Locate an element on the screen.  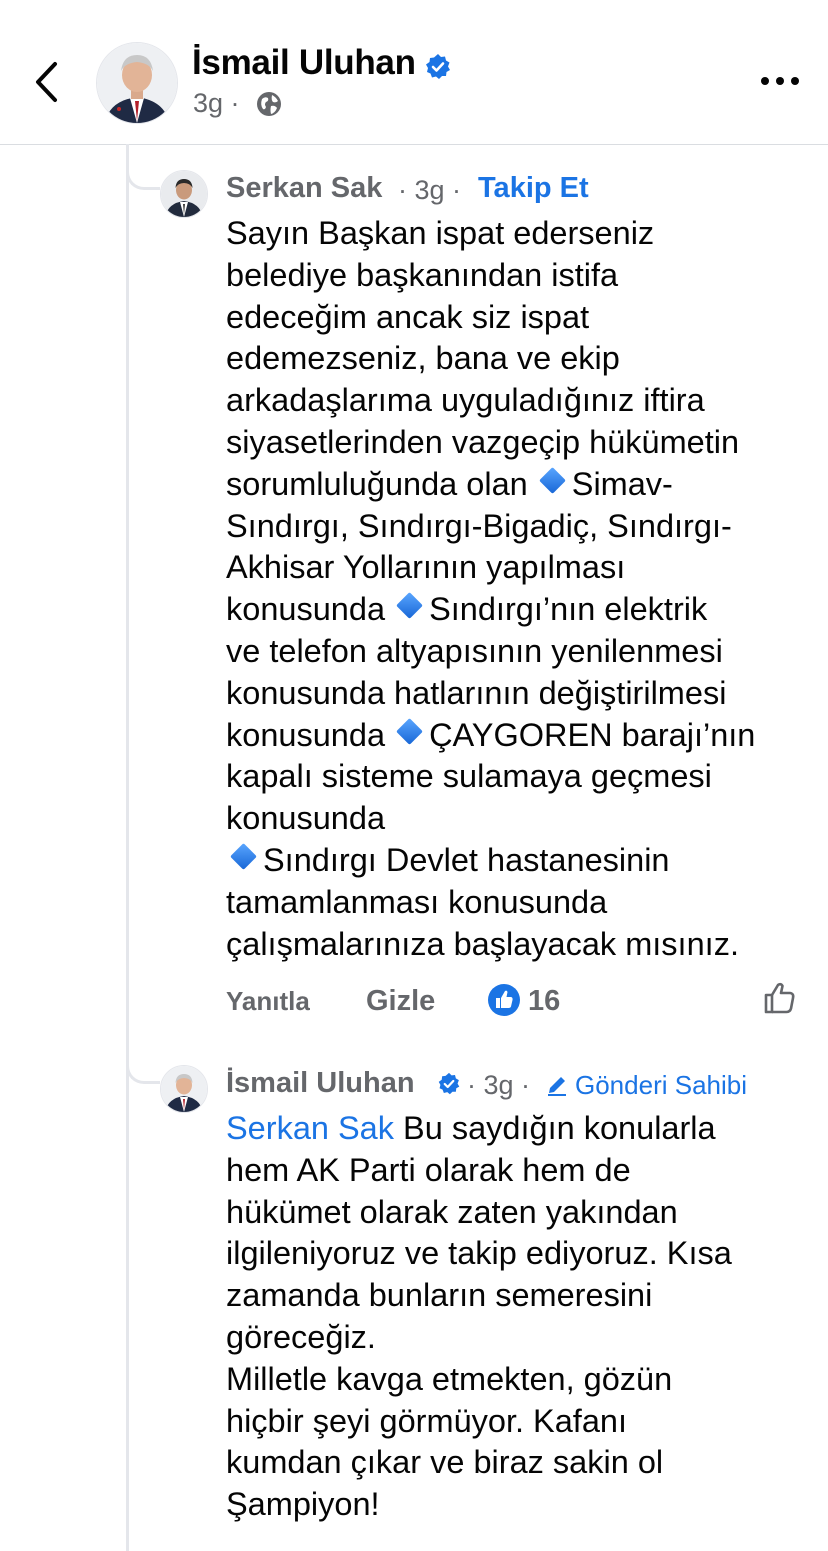
comment-line: göreceğiz. is located at coordinates (301, 1336).